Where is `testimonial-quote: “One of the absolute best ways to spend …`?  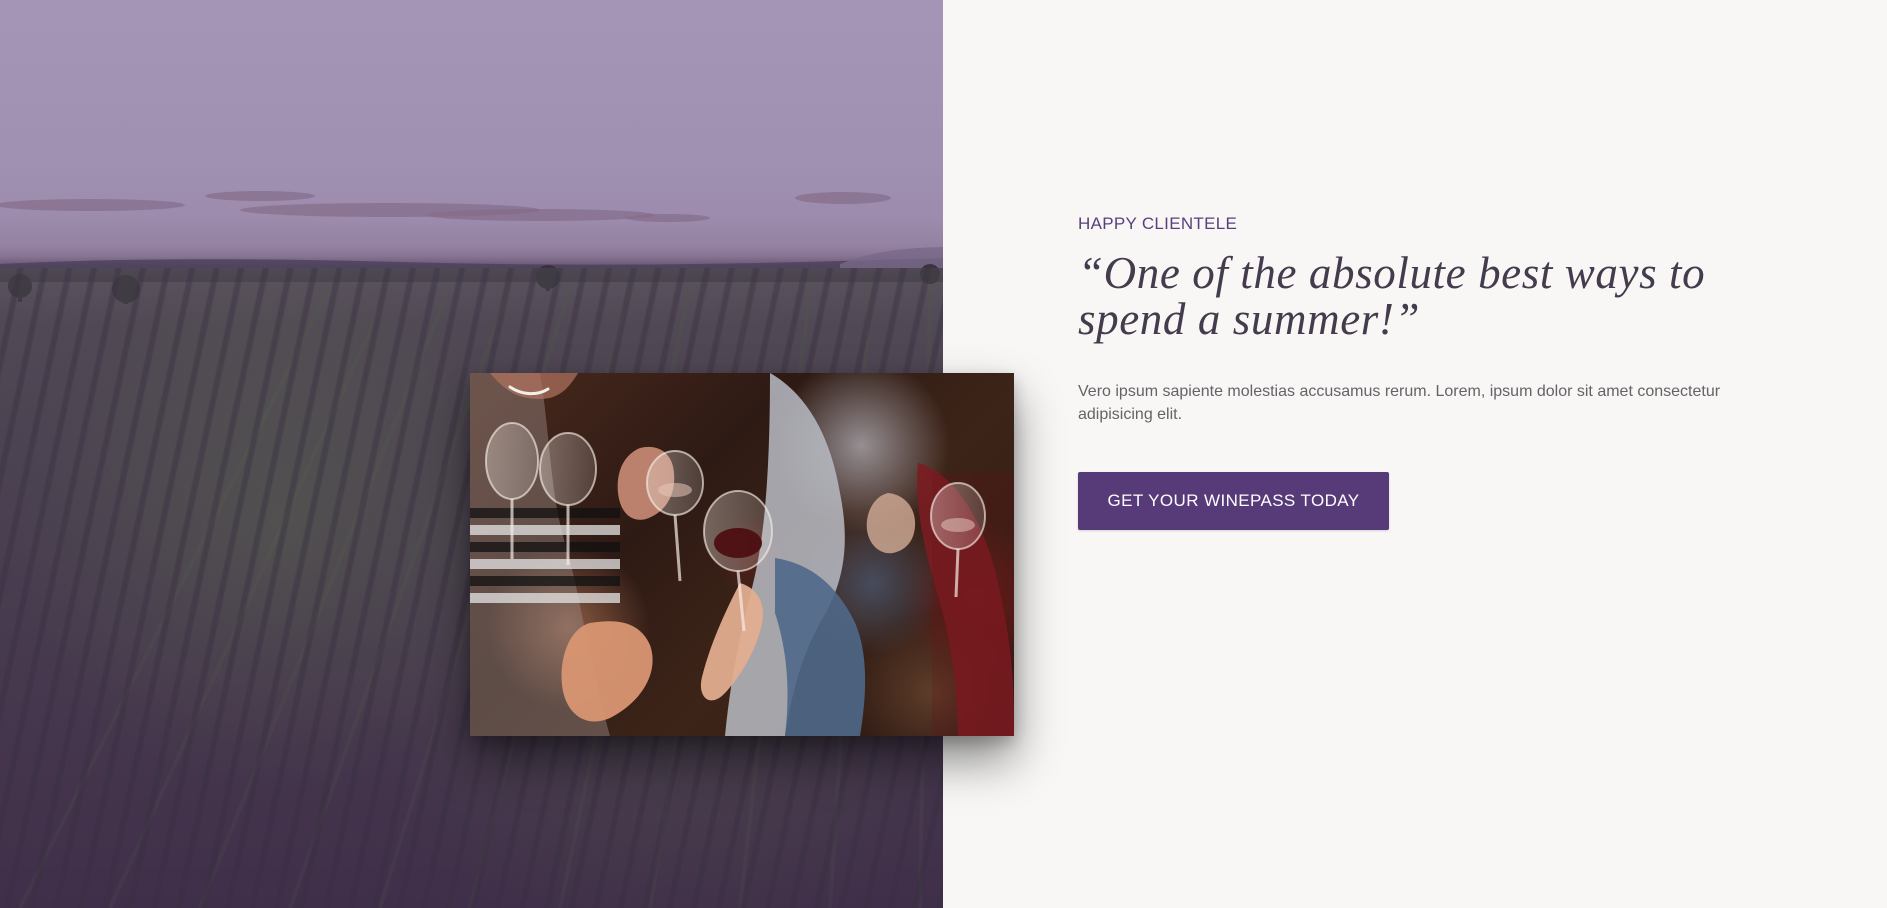 testimonial-quote: “One of the absolute best ways to spend … is located at coordinates (1392, 296).